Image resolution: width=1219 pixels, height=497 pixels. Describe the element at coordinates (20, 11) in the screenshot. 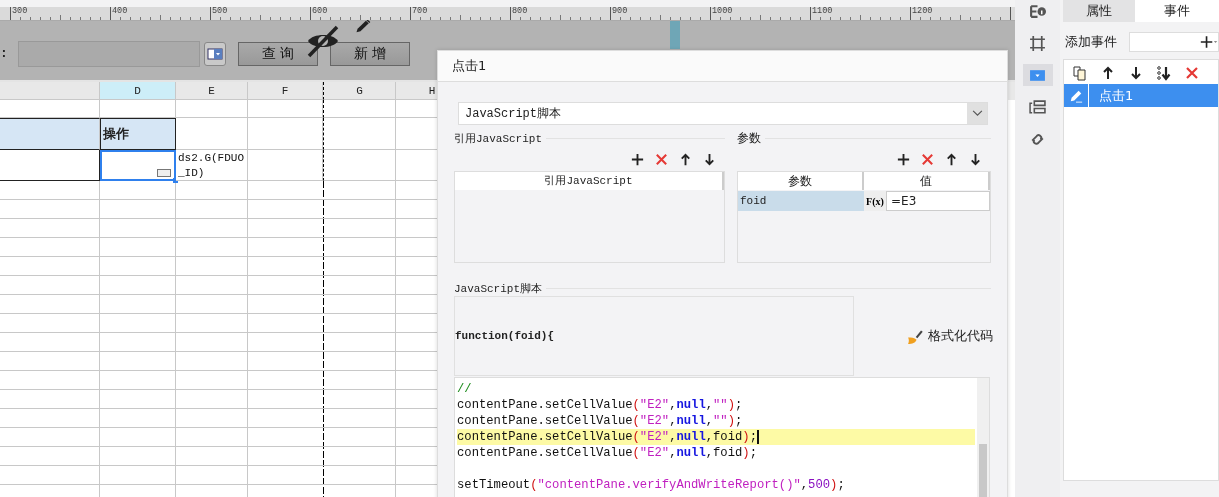

I see `ruler-label: 300` at that location.